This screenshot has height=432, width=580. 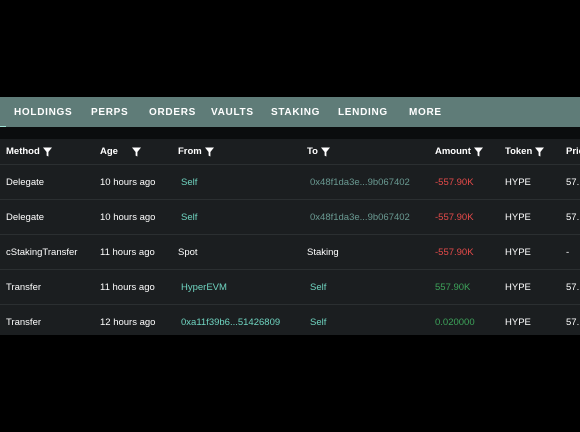 What do you see at coordinates (230, 322) in the screenshot?
I see `cell-from-link: 0xa11f39b6...51426809` at bounding box center [230, 322].